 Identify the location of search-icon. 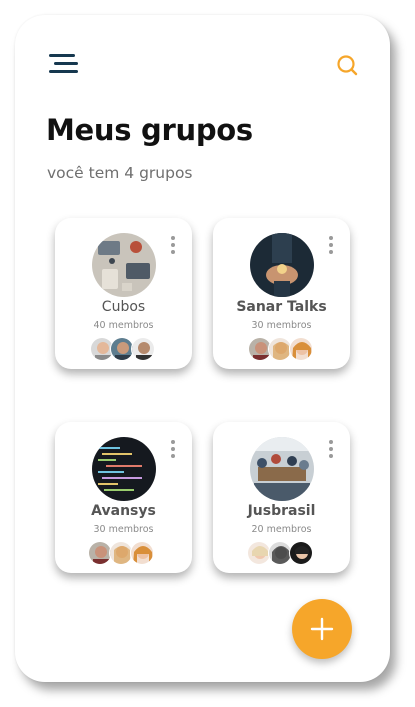
(348, 66).